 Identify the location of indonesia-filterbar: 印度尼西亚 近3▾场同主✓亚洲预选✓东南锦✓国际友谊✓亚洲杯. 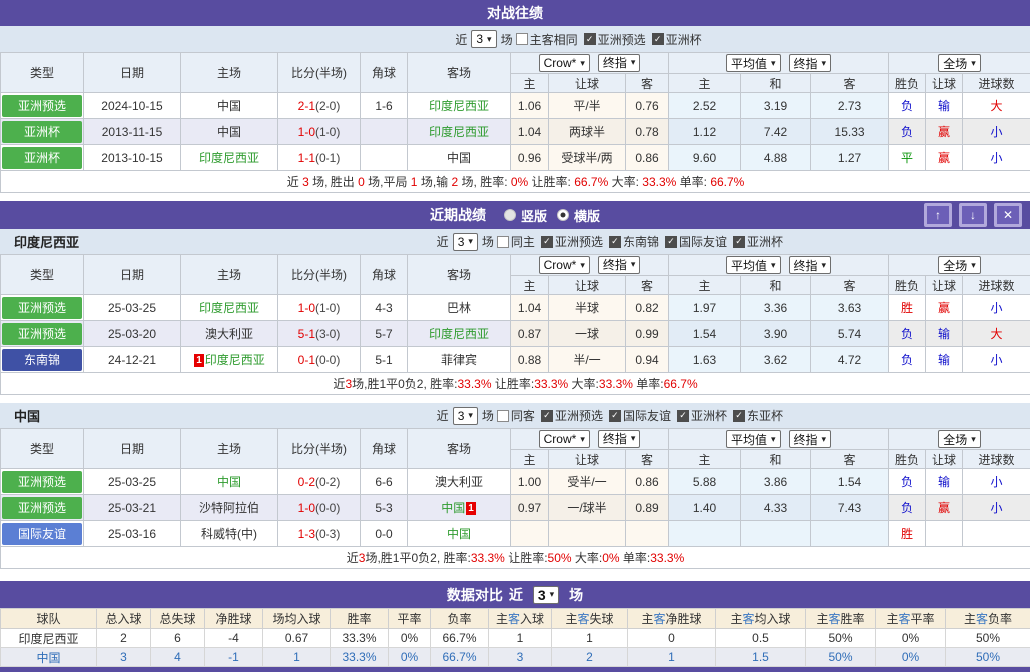
(515, 241).